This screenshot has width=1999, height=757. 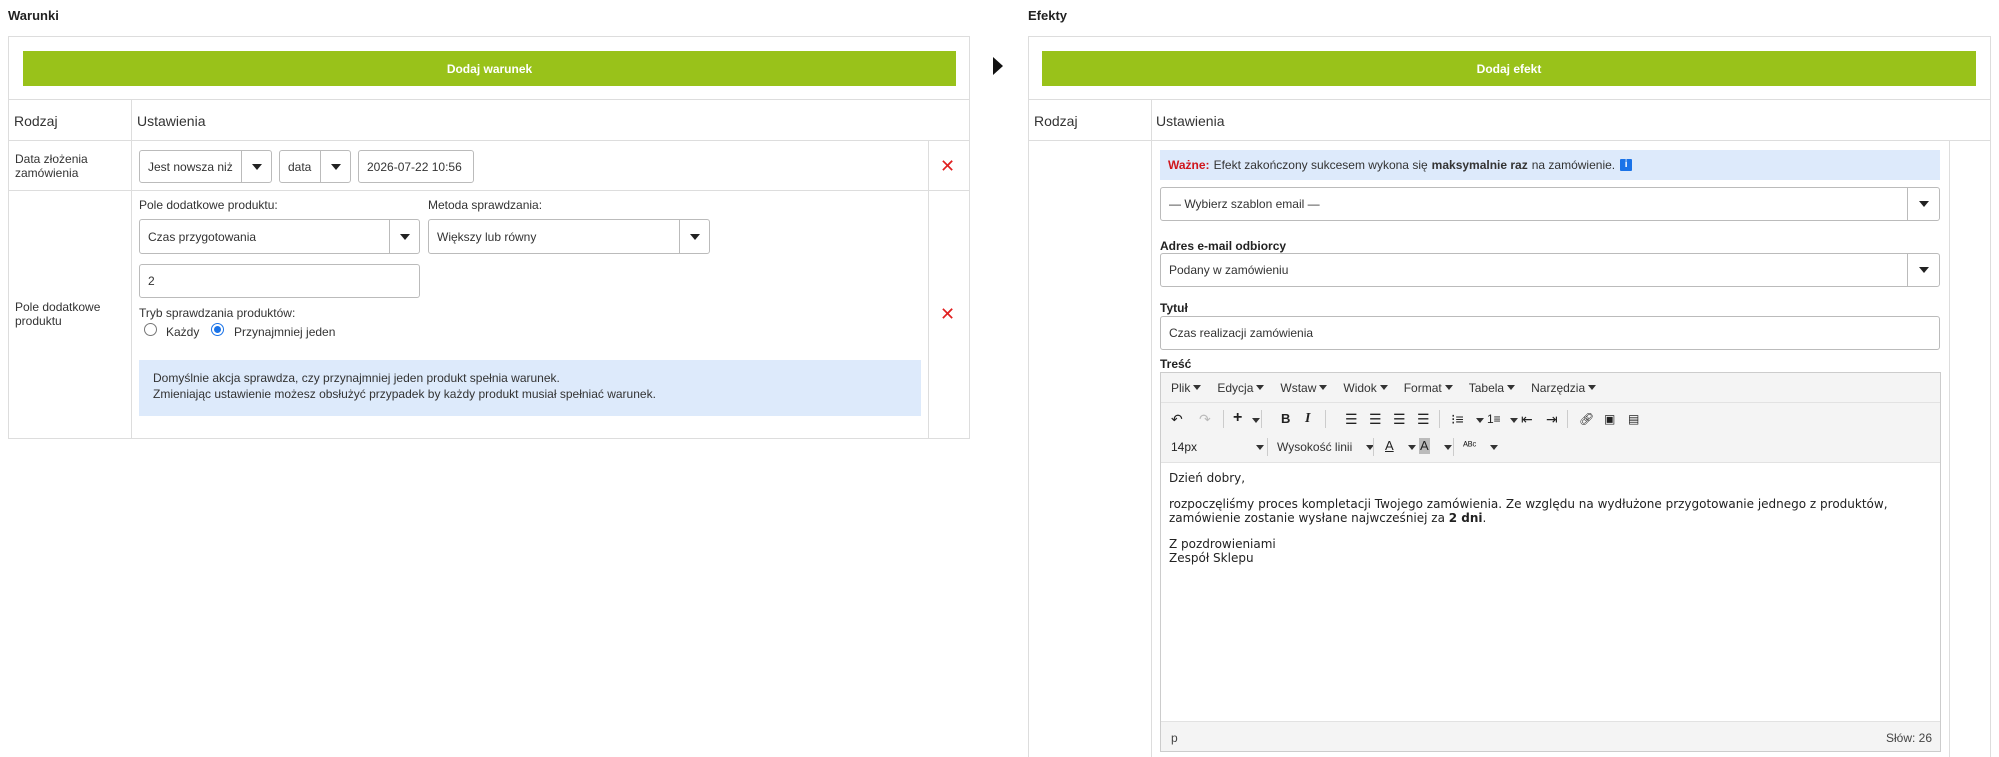 What do you see at coordinates (1586, 419) in the screenshot?
I see `link-icon: 🔗︎` at bounding box center [1586, 419].